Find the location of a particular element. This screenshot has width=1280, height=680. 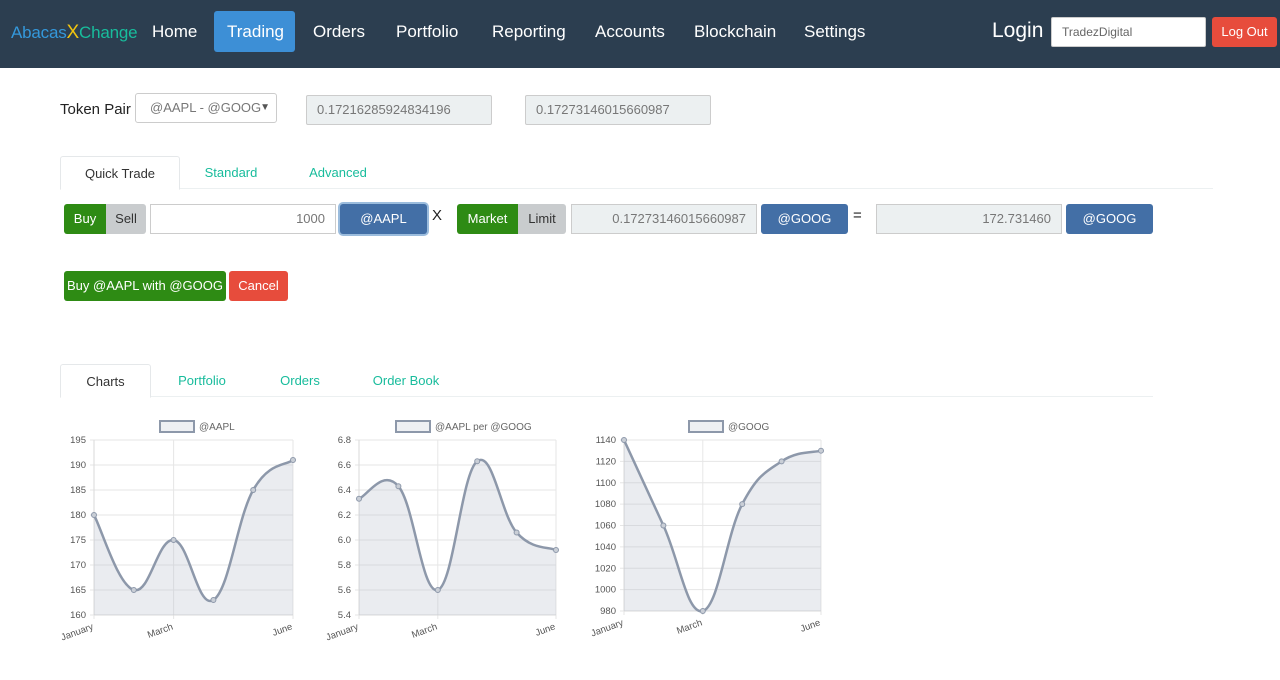

y-tick-label: 5.6 is located at coordinates (344, 590).